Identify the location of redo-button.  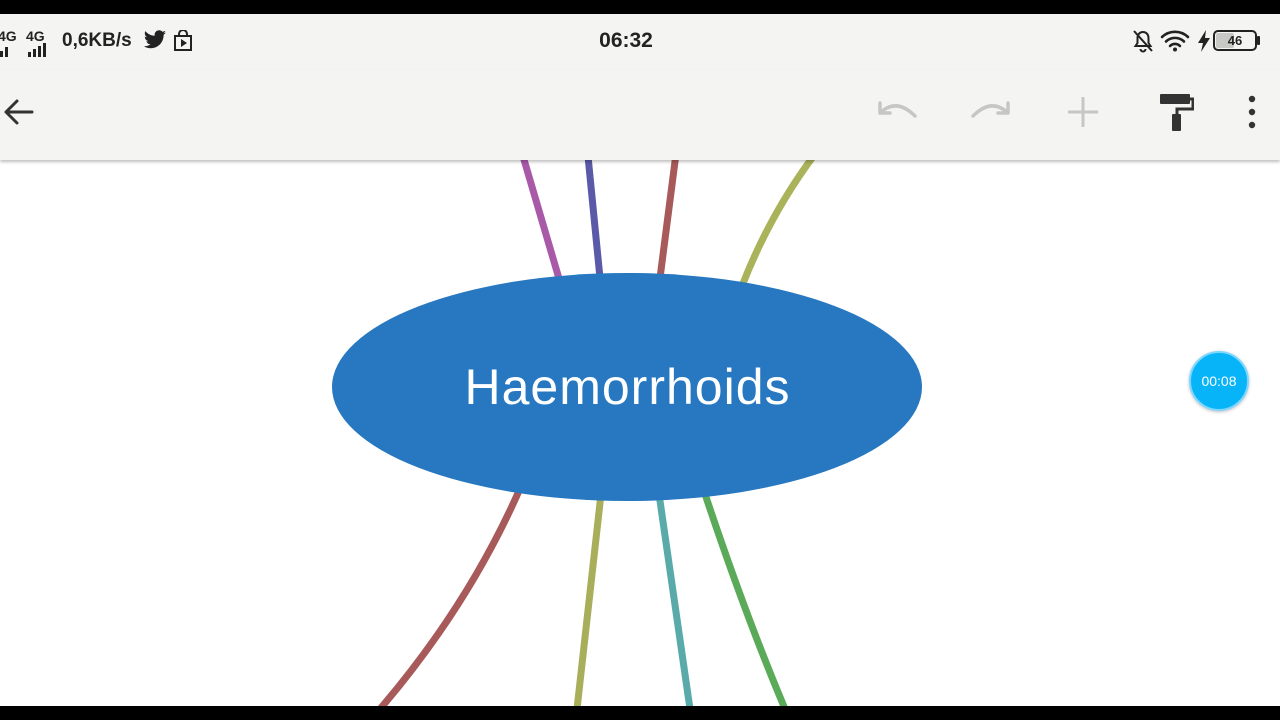
(990, 112).